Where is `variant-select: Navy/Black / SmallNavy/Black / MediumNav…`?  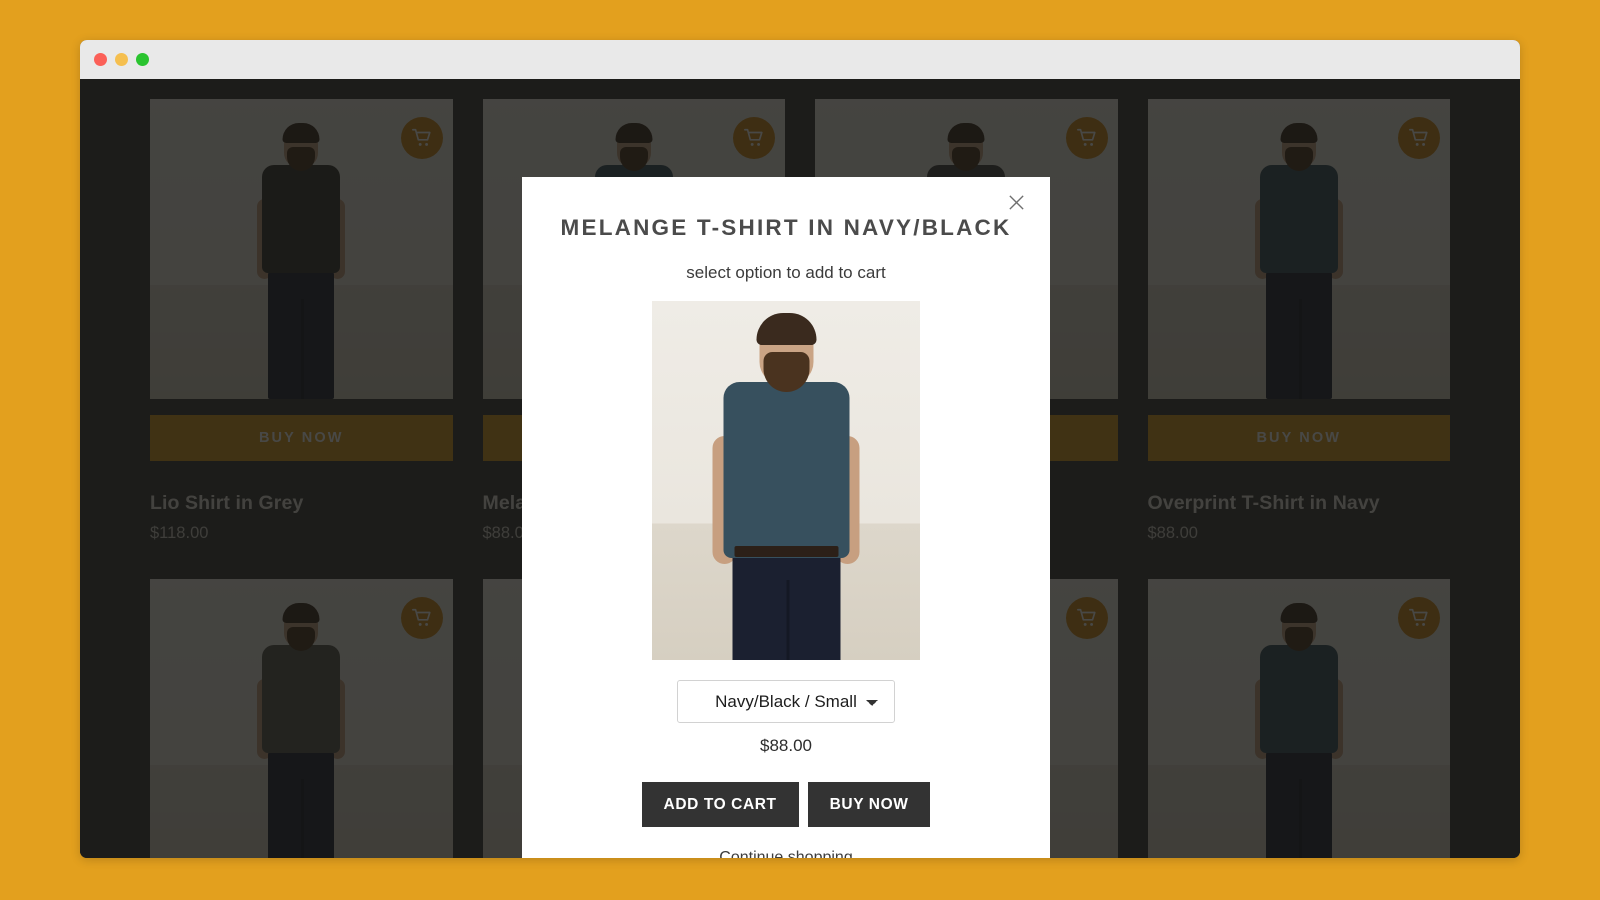
variant-select: Navy/Black / SmallNavy/Black / MediumNav… is located at coordinates (786, 701).